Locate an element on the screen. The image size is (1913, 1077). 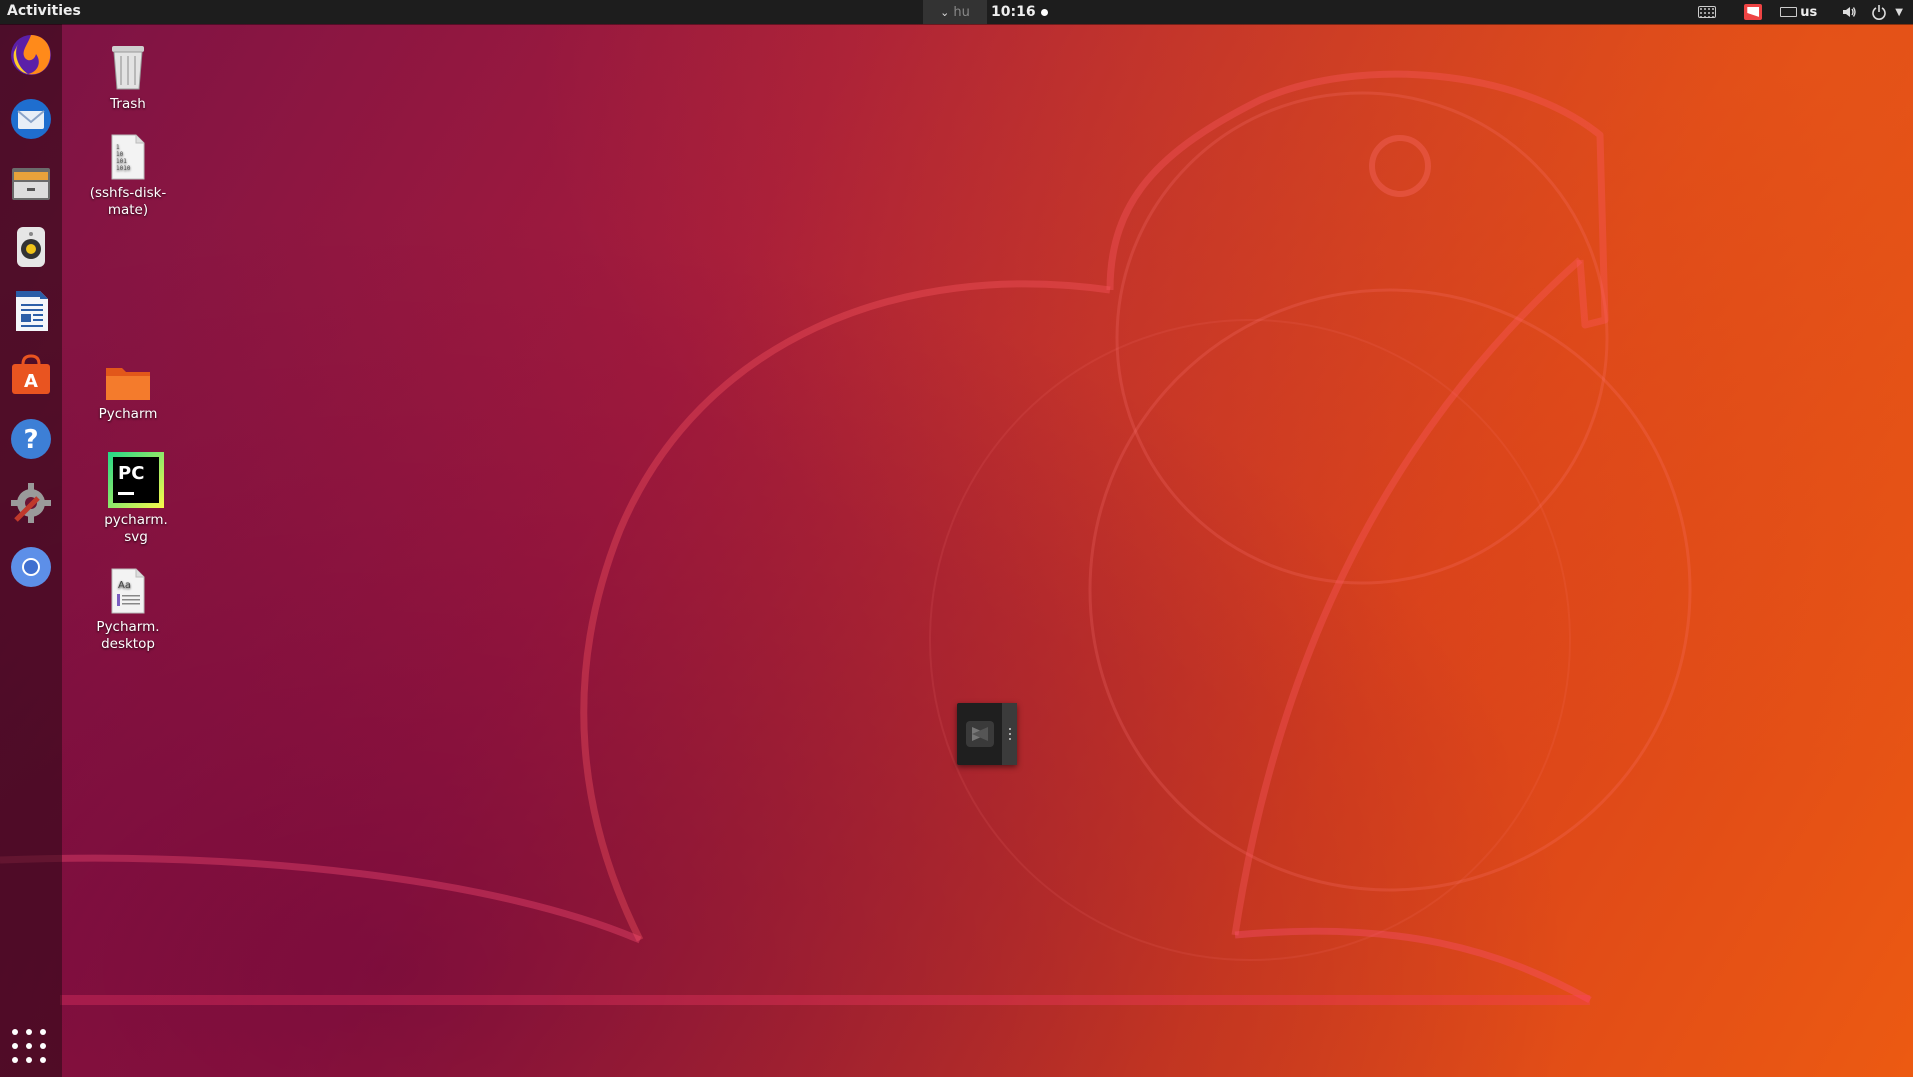
desktop-icon-label: pycharm.svg is located at coordinates (136, 528).